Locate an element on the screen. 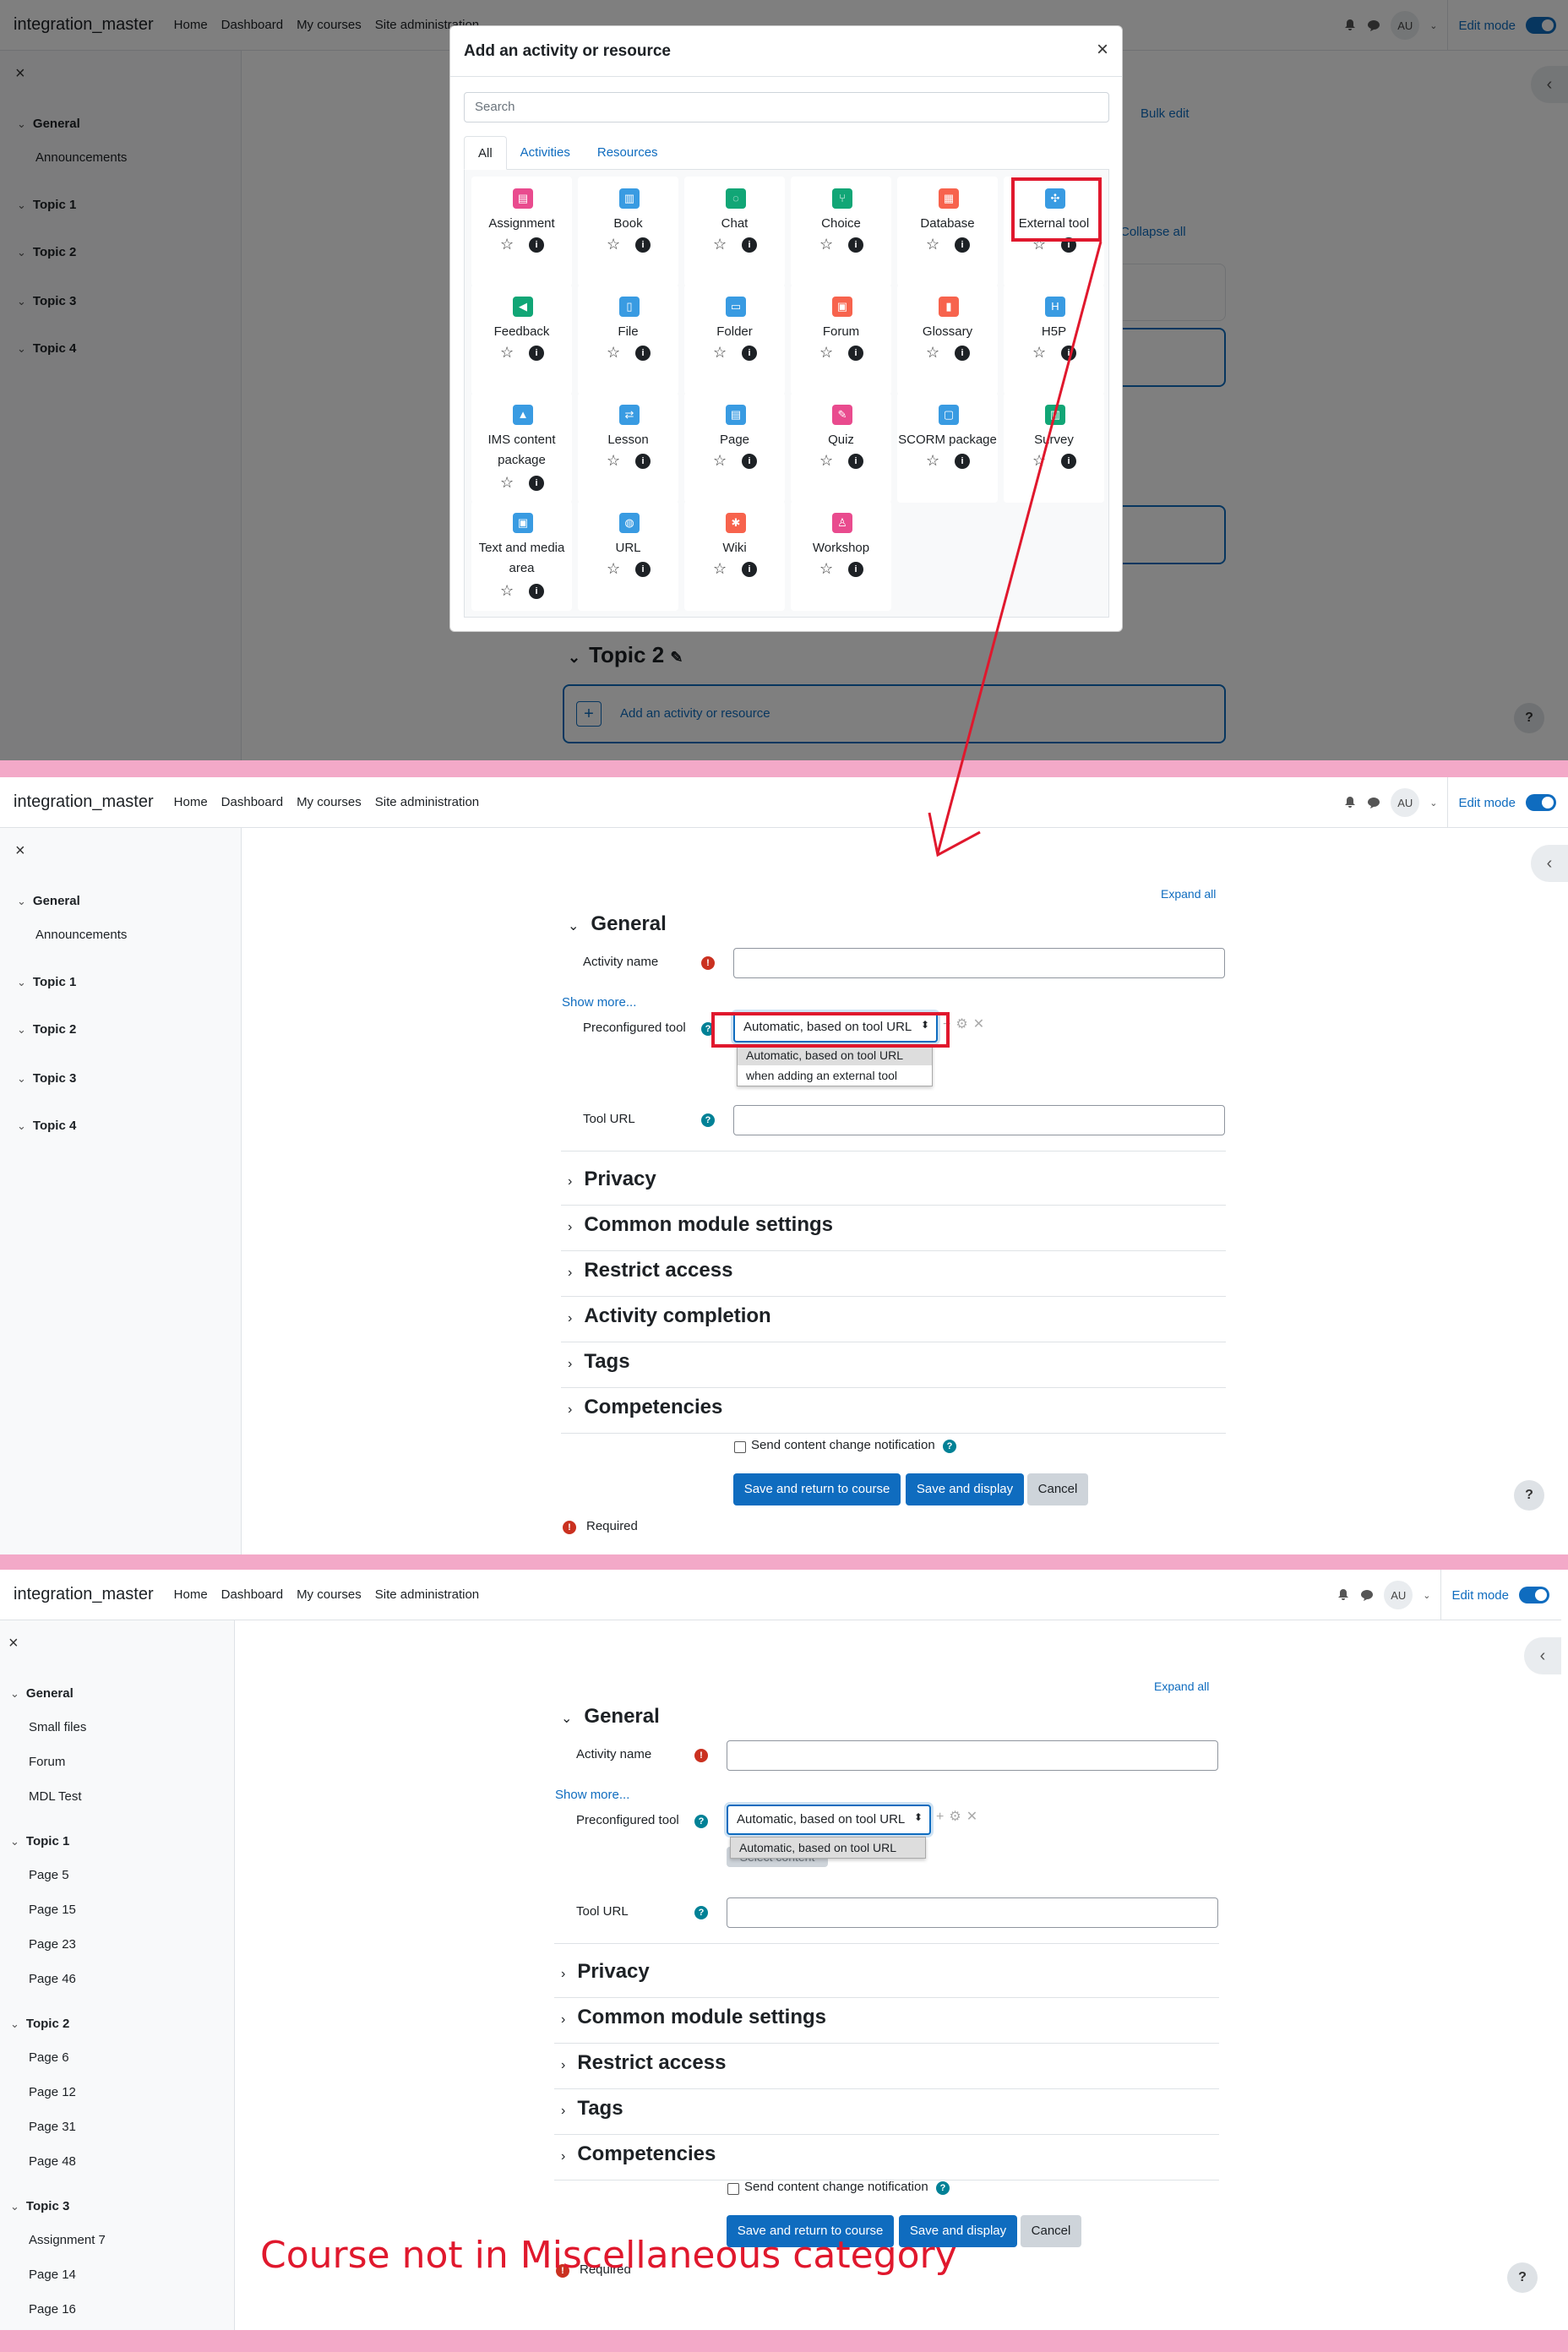 The image size is (1568, 2352). annotation-arrow is located at coordinates (1015, 549).